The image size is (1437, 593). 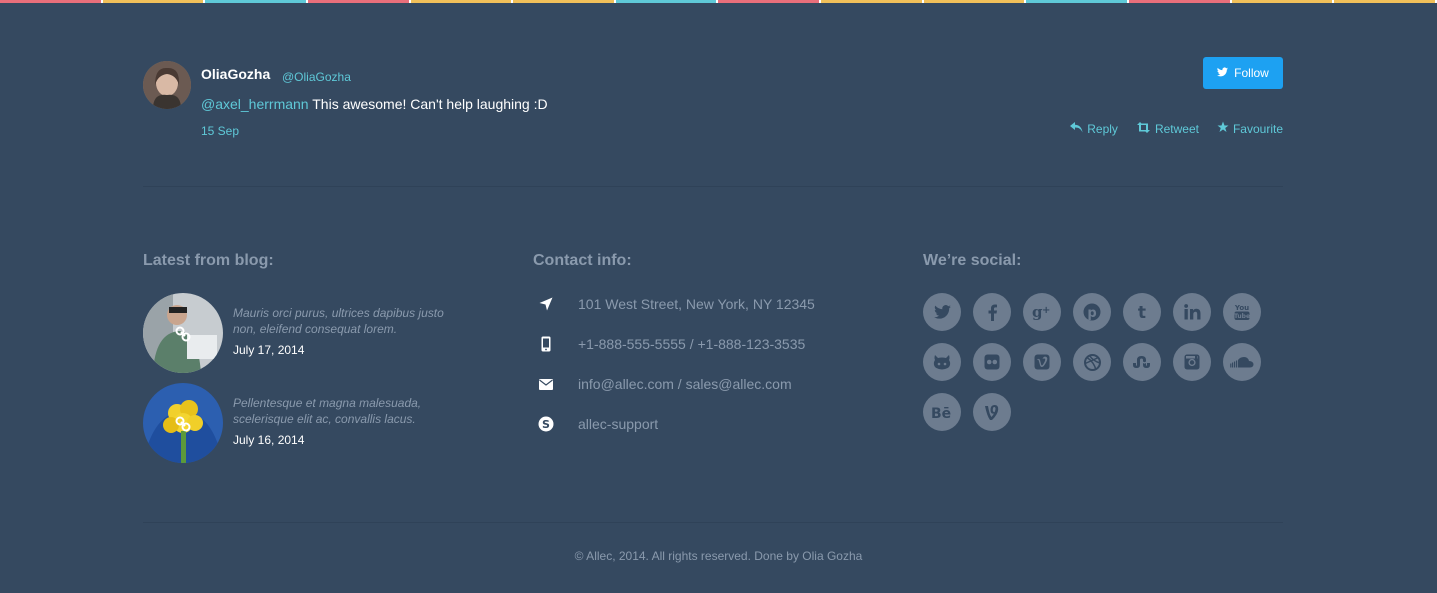 I want to click on address-text: 101 West Street, New York, NY 12345, so click(x=696, y=304).